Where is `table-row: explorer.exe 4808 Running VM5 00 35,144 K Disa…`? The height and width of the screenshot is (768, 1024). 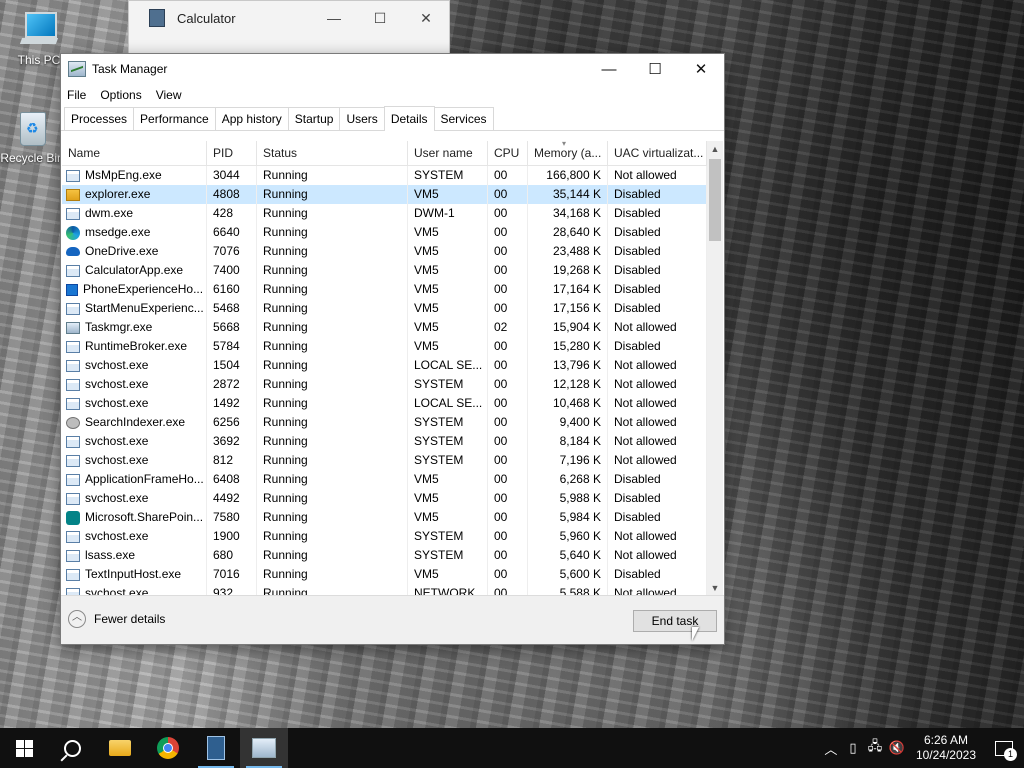
table-row: explorer.exe 4808 Running VM5 00 35,144 K Disa… is located at coordinates (384, 194).